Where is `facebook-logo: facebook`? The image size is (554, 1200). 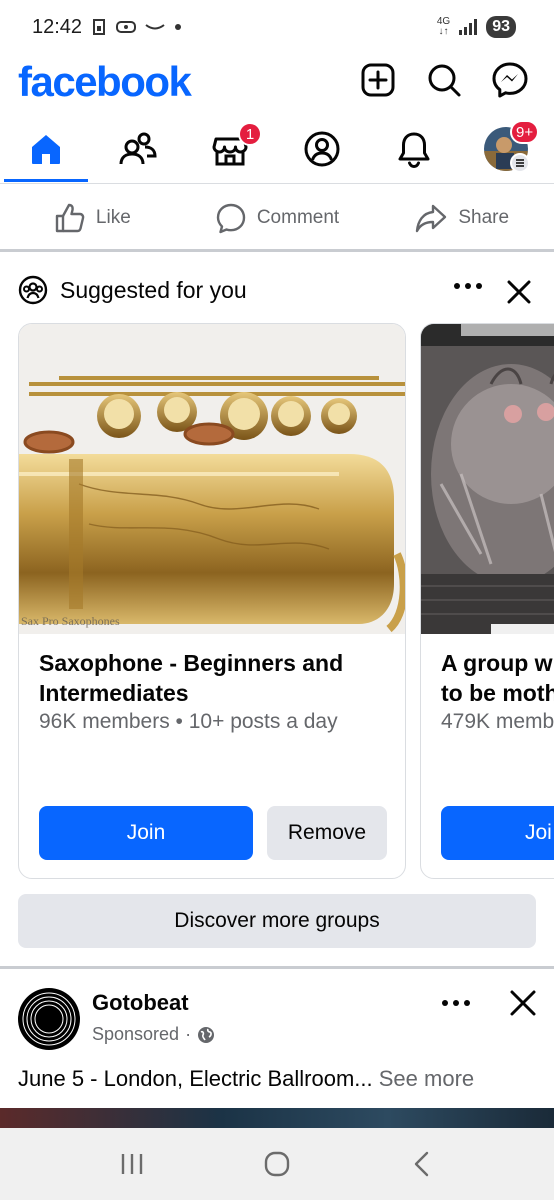 facebook-logo: facebook is located at coordinates (105, 82).